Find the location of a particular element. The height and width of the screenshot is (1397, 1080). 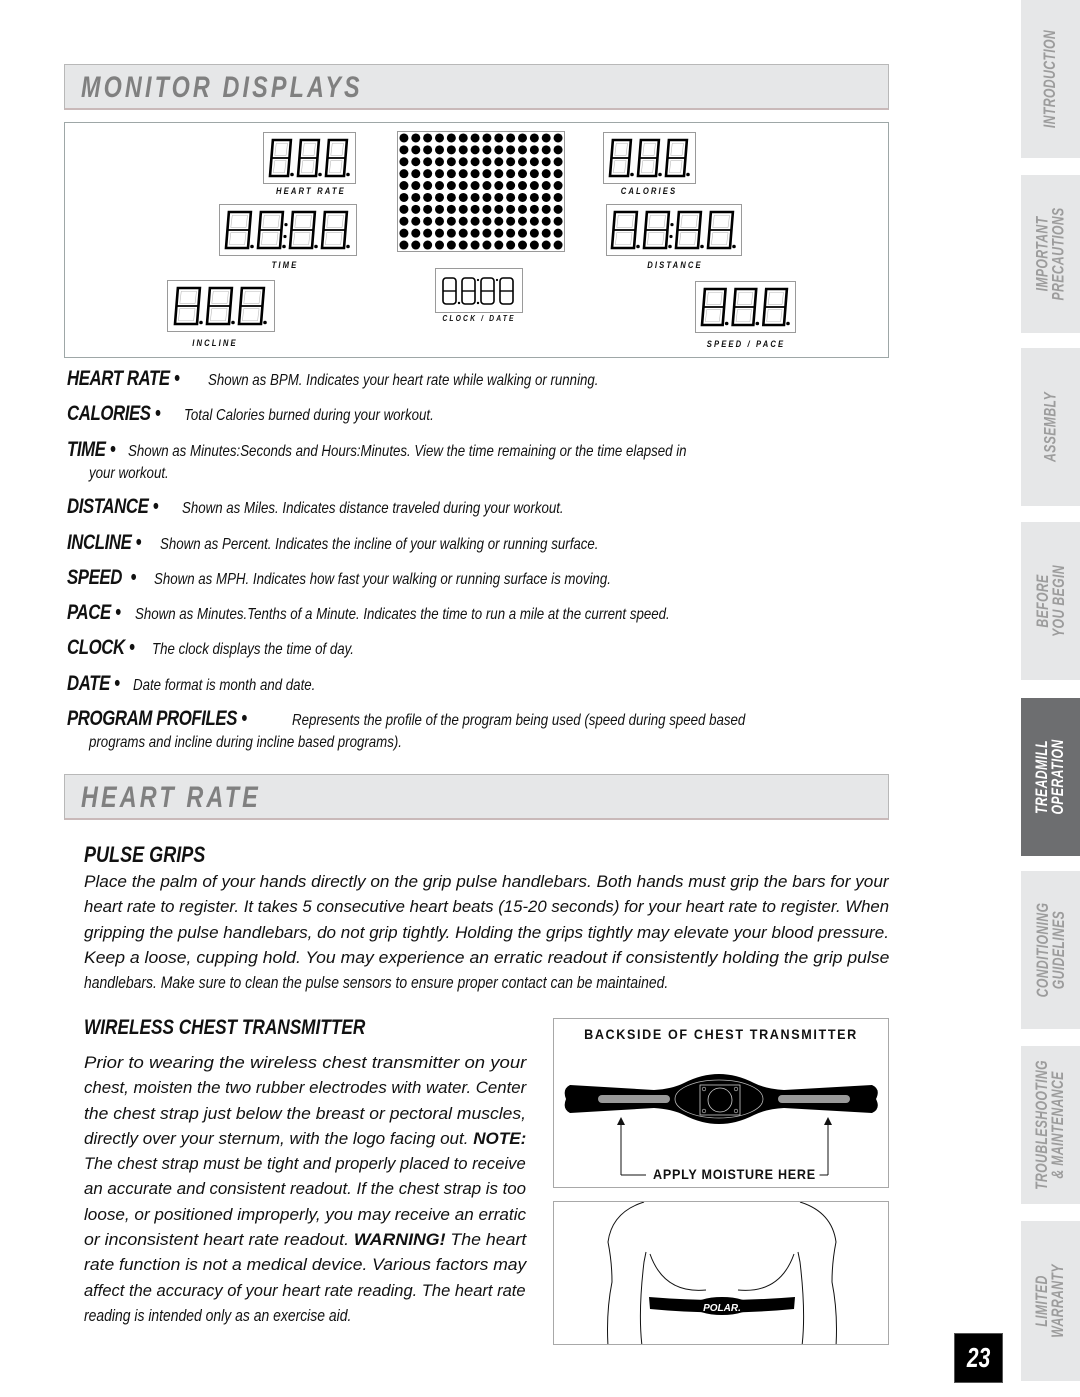

side-tab-important-precautions: IMPORTANT PRECAUTIONS is located at coordinates (1050, 254).